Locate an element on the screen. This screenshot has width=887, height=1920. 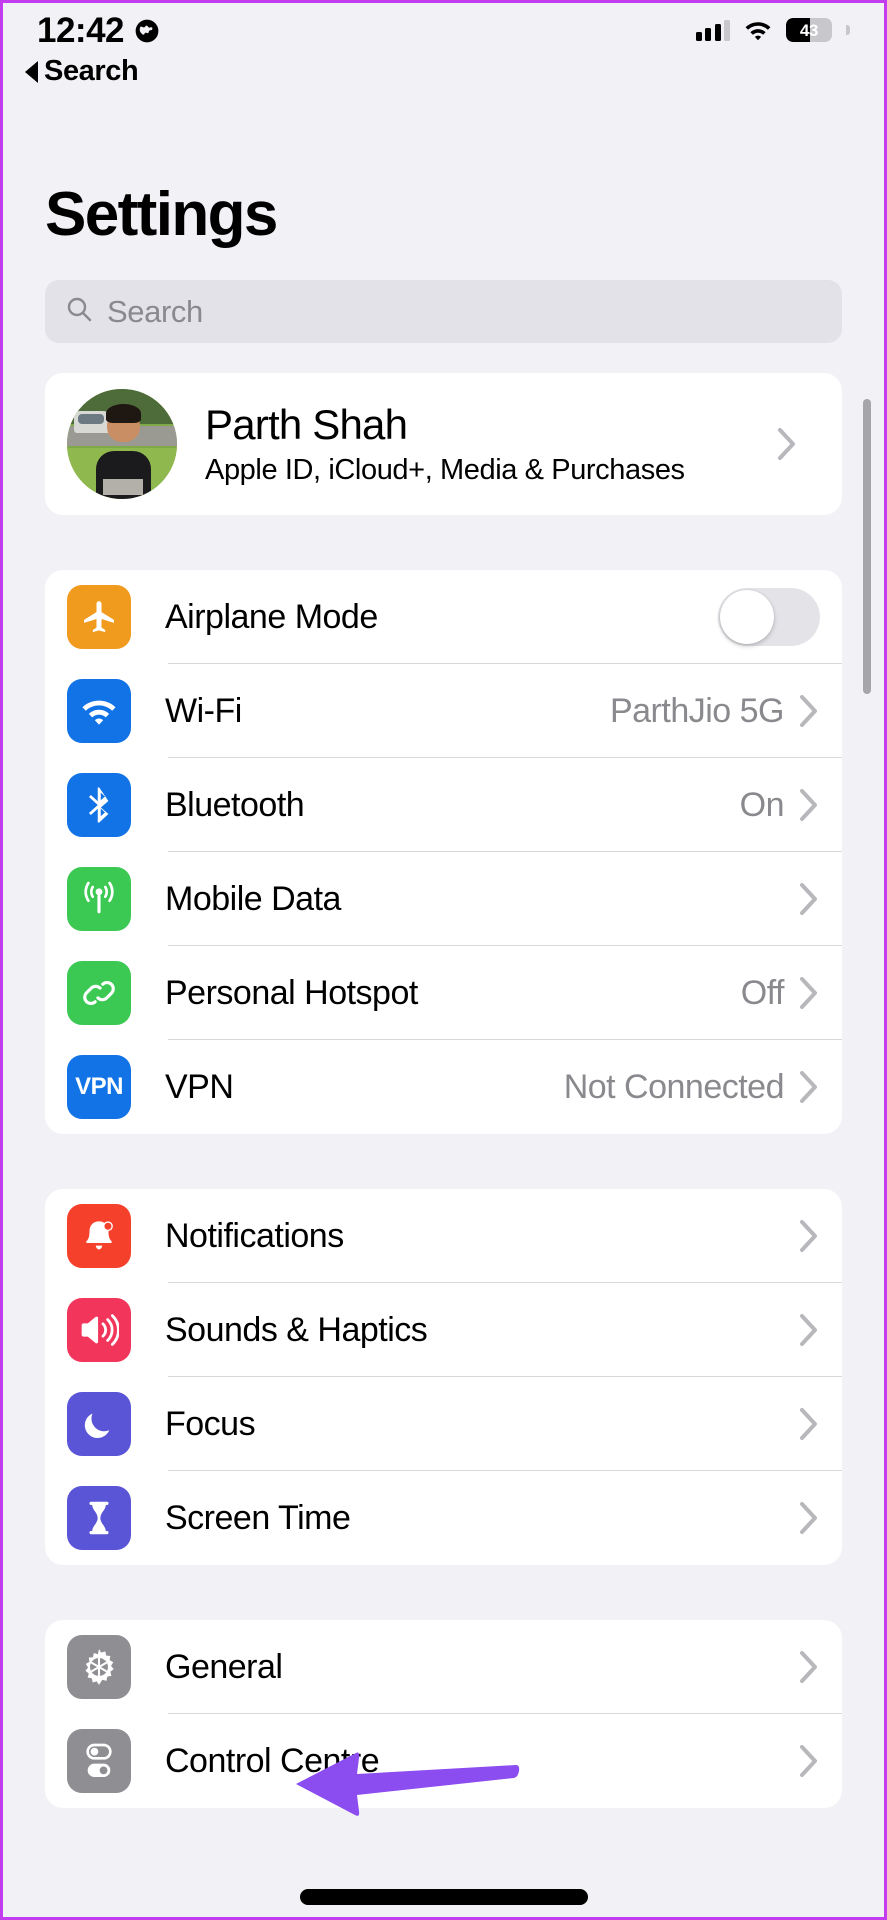
vpn-icon: VPN is located at coordinates (99, 1087).